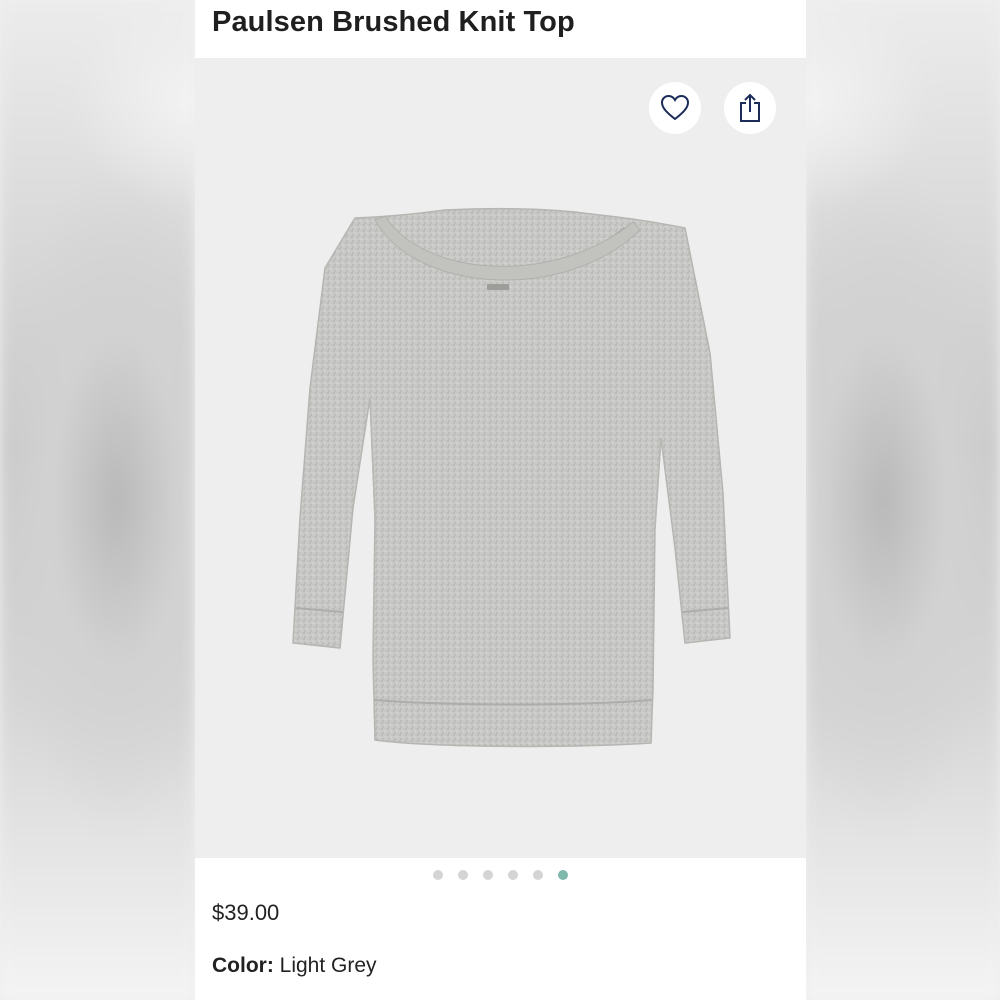 Image resolution: width=1000 pixels, height=1000 pixels. Describe the element at coordinates (563, 875) in the screenshot. I see `carousel-dot-active` at that location.